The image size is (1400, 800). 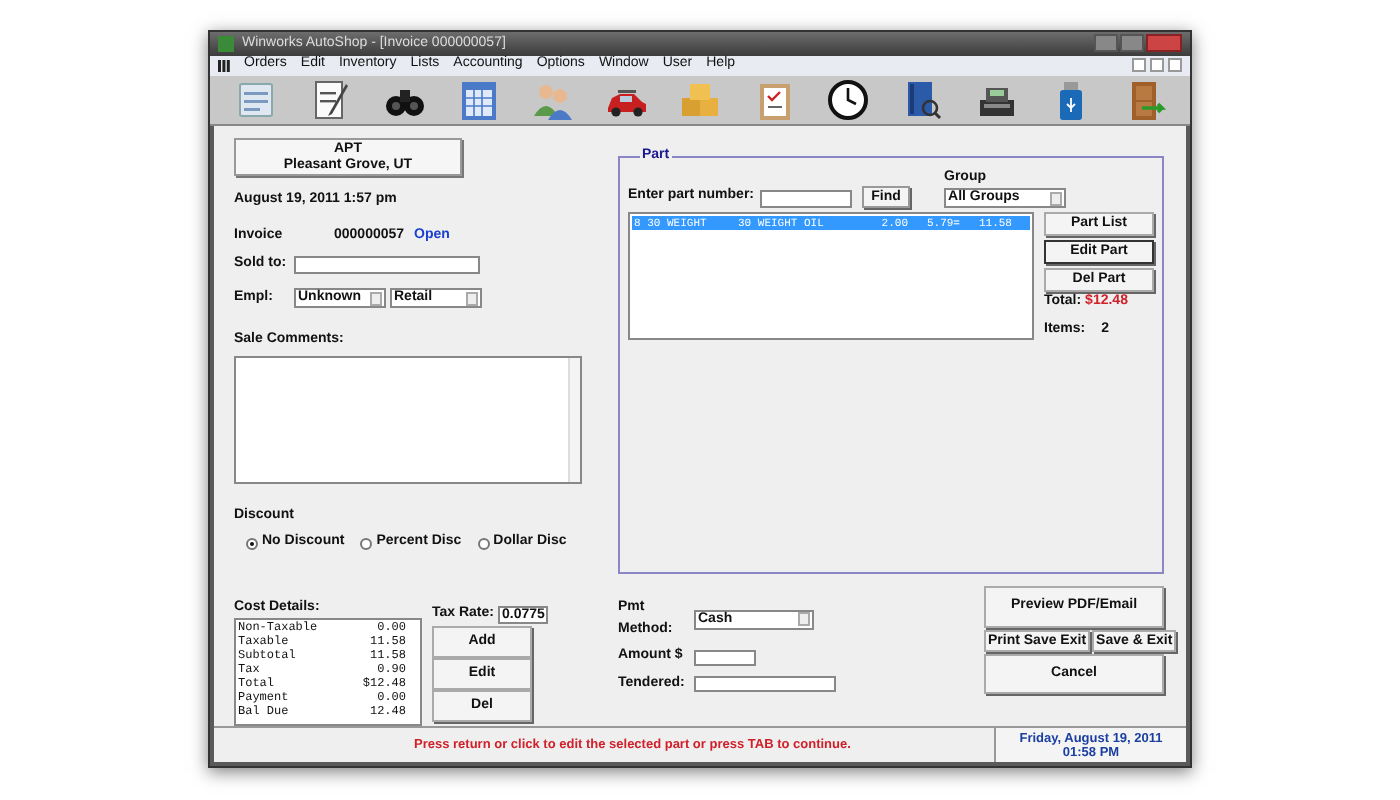 I want to click on clock-icon, so click(x=848, y=100).